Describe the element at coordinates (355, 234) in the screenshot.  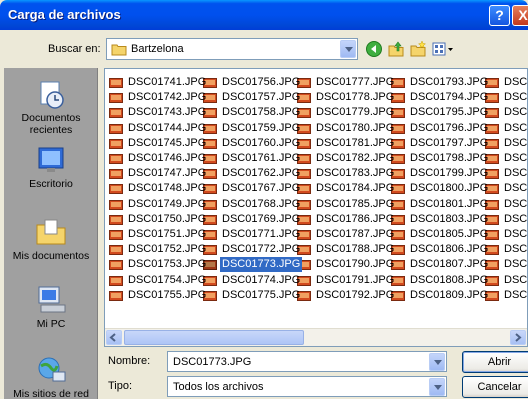
I see `file-name: DSC01787.JPG` at that location.